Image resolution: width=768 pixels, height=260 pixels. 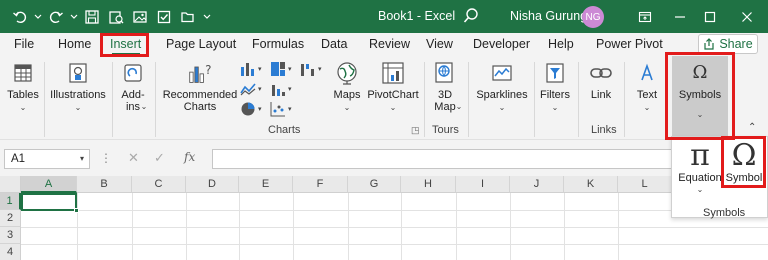 I want to click on column-header: I, so click(x=483, y=184).